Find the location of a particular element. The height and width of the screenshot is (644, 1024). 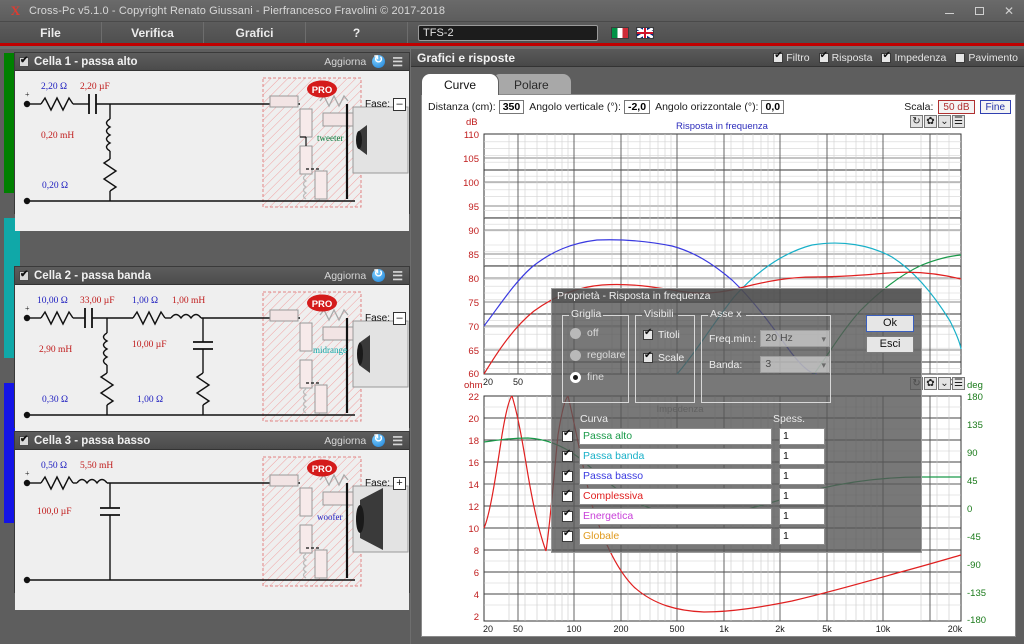

svg-text: PRO is located at coordinates (322, 90).